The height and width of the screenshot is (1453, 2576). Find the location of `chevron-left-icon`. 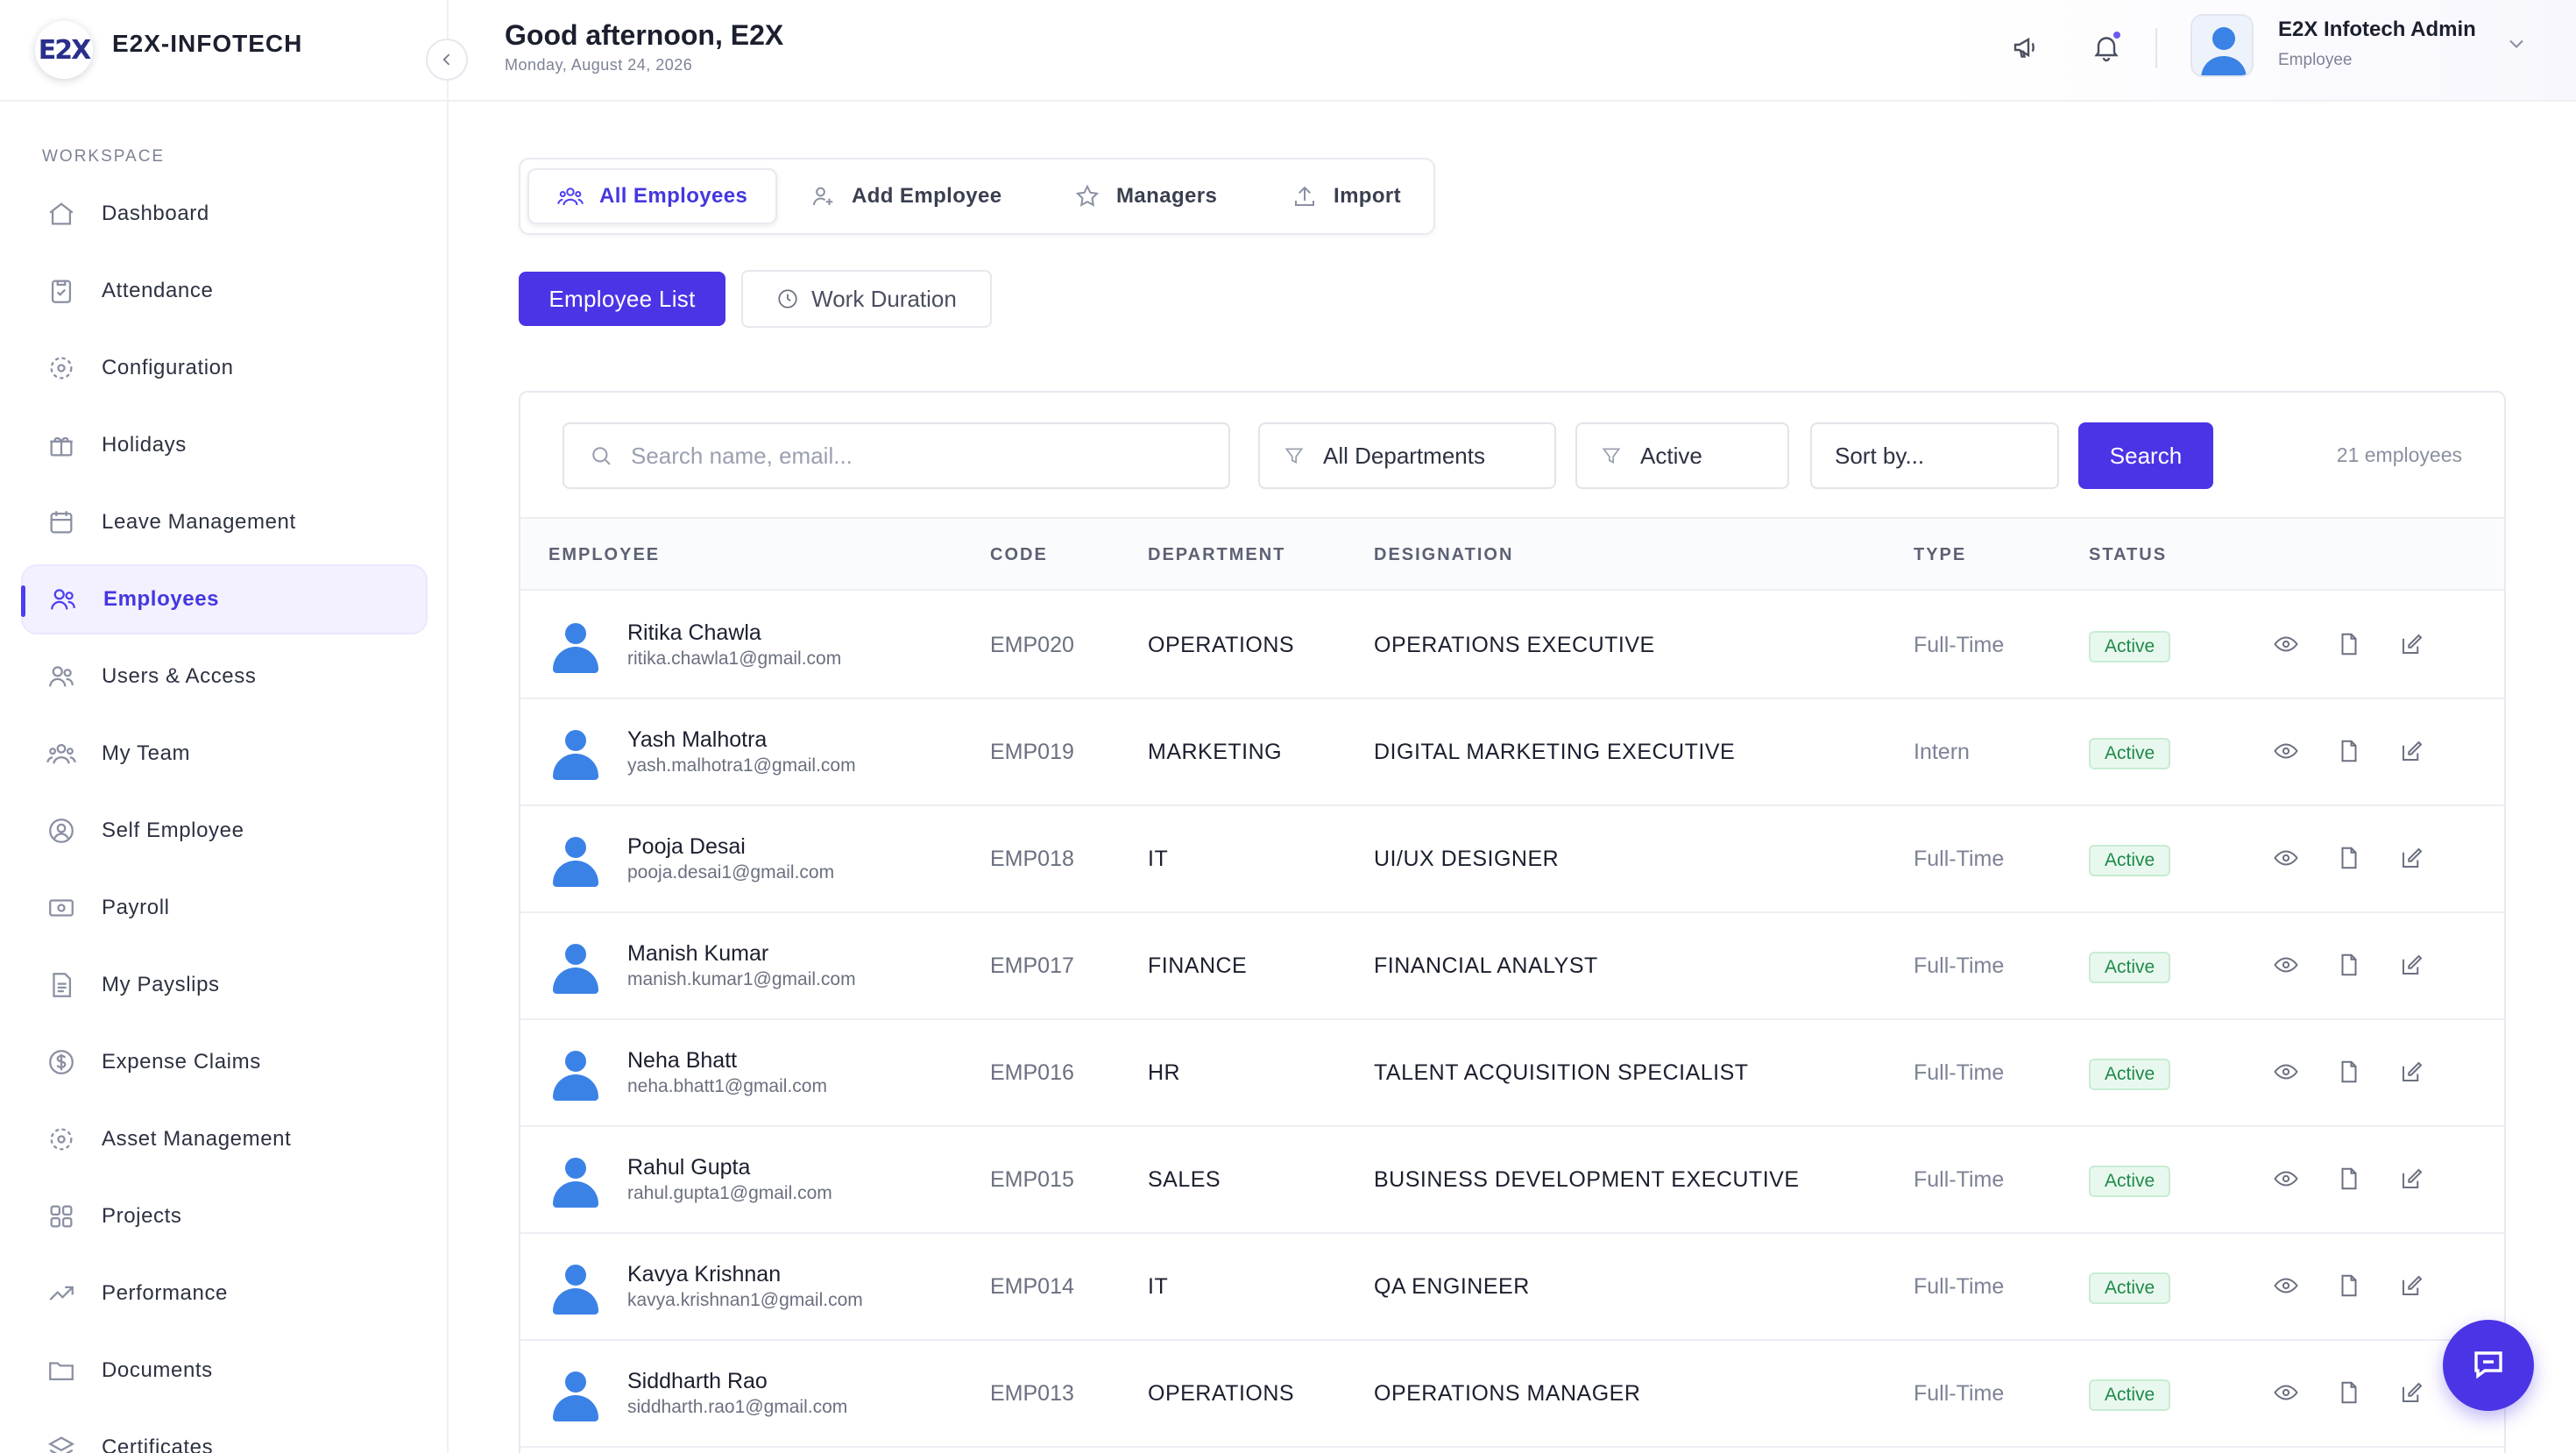

chevron-left-icon is located at coordinates (446, 59).